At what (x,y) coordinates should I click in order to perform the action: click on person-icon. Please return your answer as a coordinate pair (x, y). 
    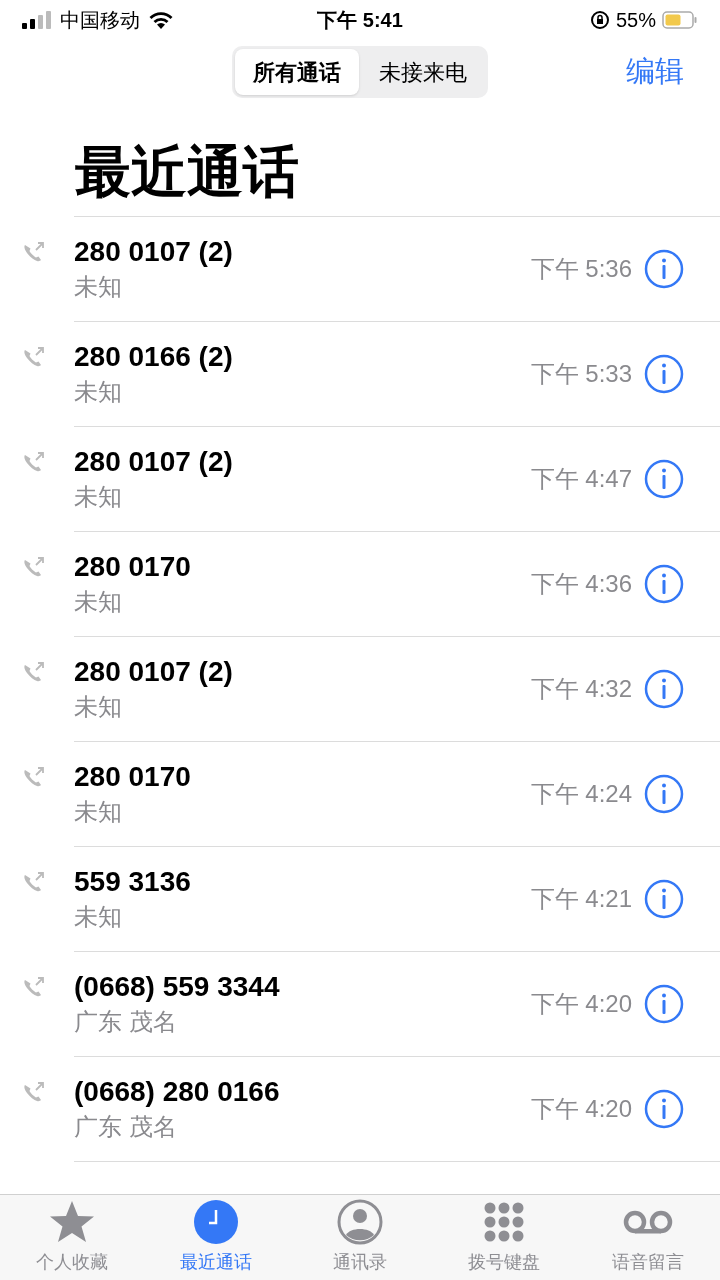
    Looking at the image, I should click on (360, 1222).